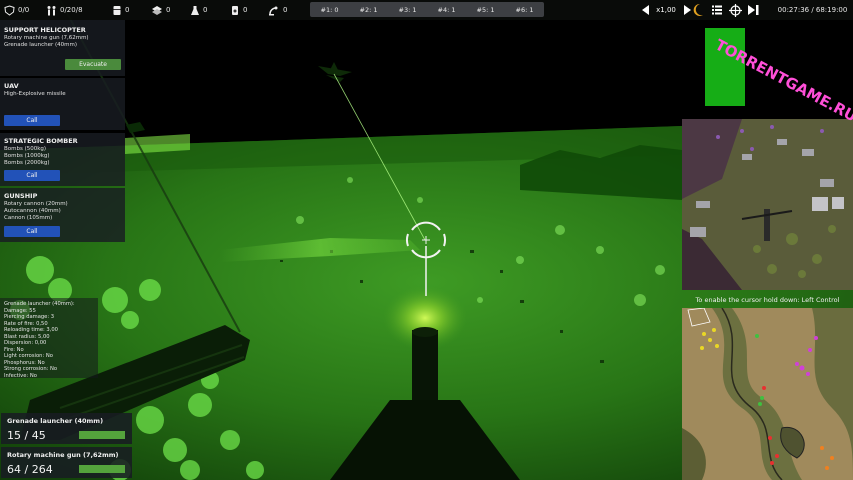 The image size is (853, 480). What do you see at coordinates (426, 258) in the screenshot?
I see `aiming-reticle` at bounding box center [426, 258].